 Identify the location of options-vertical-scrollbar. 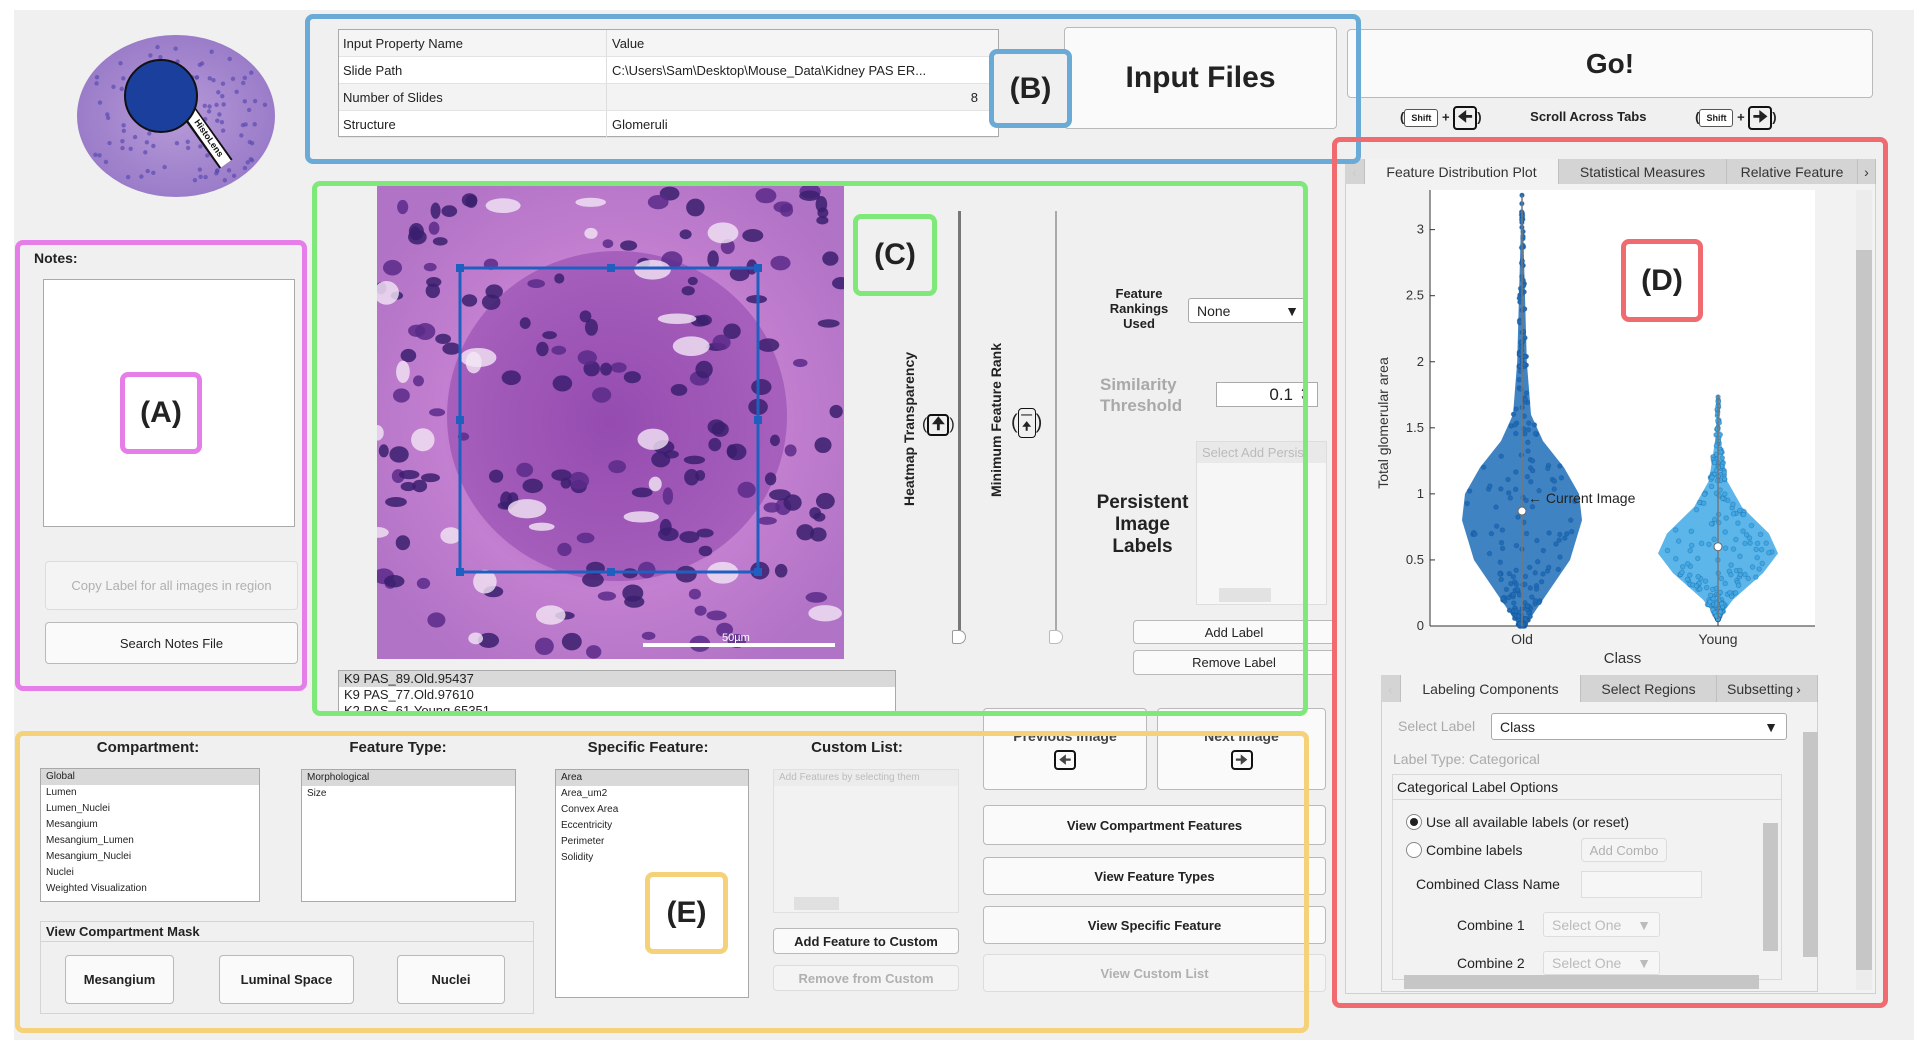
(1770, 887).